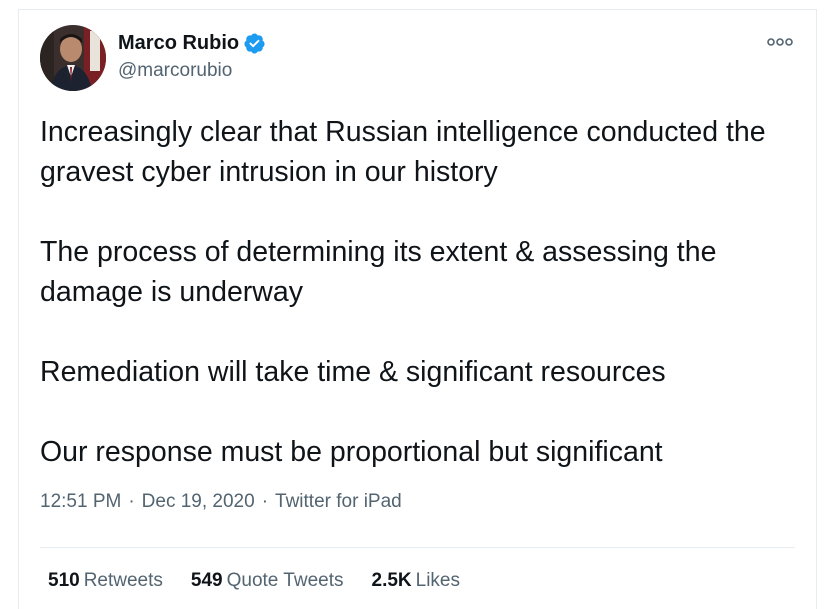 Image resolution: width=828 pixels, height=609 pixels. I want to click on avatar, so click(73, 58).